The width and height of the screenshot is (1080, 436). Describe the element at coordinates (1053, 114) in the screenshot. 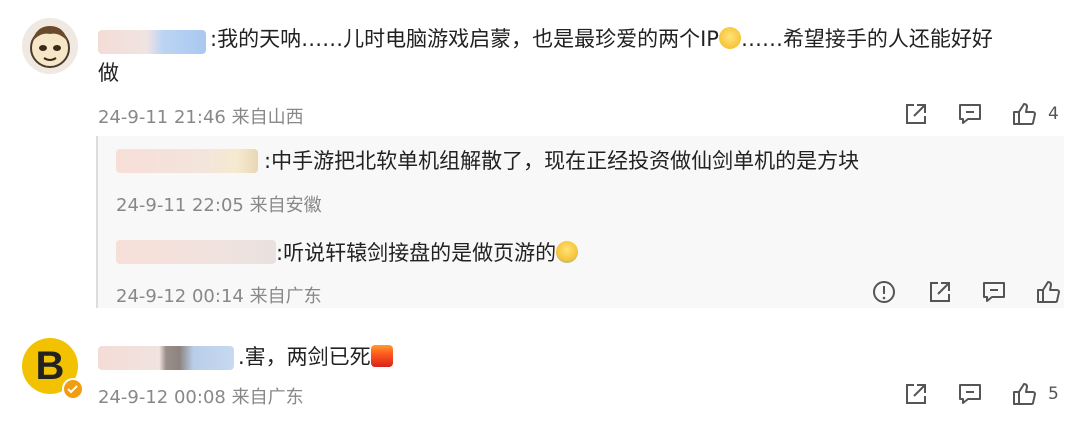

I see `like-count: 4` at that location.